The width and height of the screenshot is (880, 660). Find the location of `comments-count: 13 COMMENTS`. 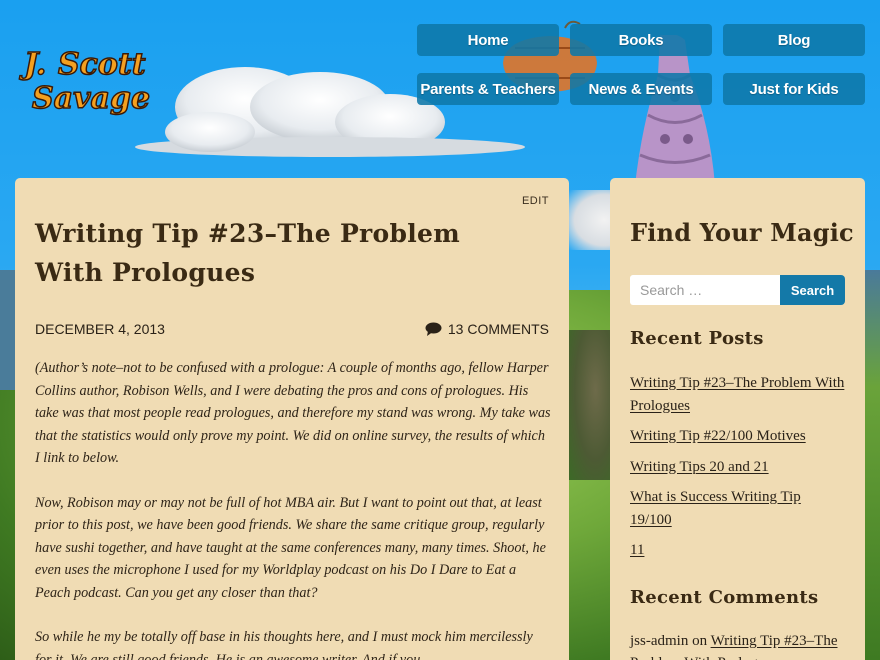

comments-count: 13 COMMENTS is located at coordinates (498, 329).